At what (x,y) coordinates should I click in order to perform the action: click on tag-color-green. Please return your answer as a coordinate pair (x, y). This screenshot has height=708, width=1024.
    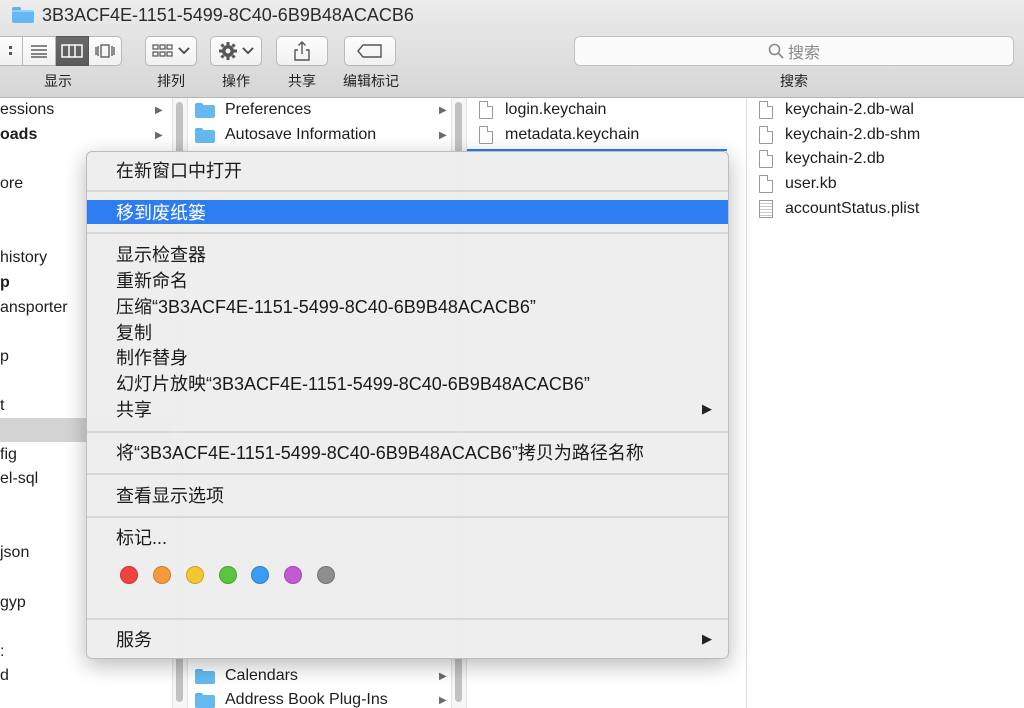
    Looking at the image, I should click on (228, 575).